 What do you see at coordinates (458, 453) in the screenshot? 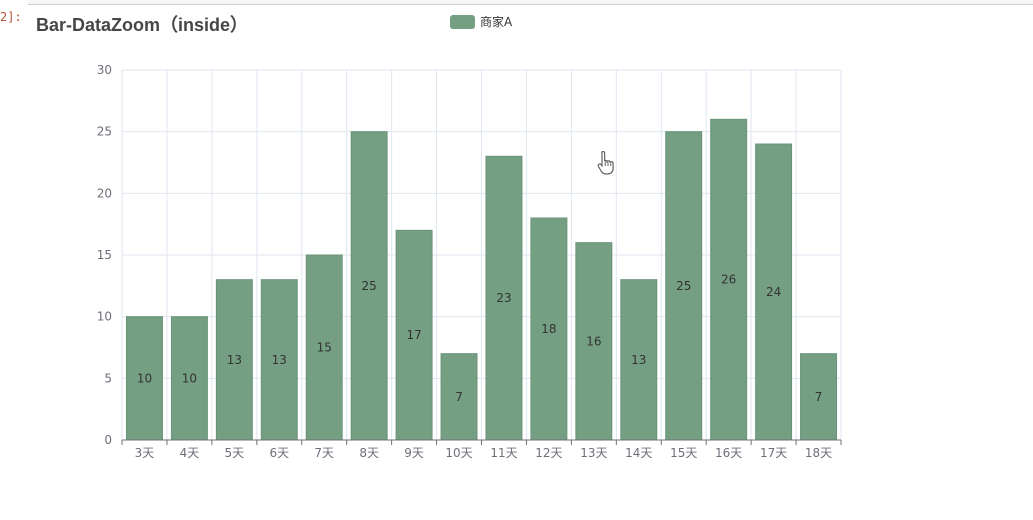
I see `x-tick-label: 10天` at bounding box center [458, 453].